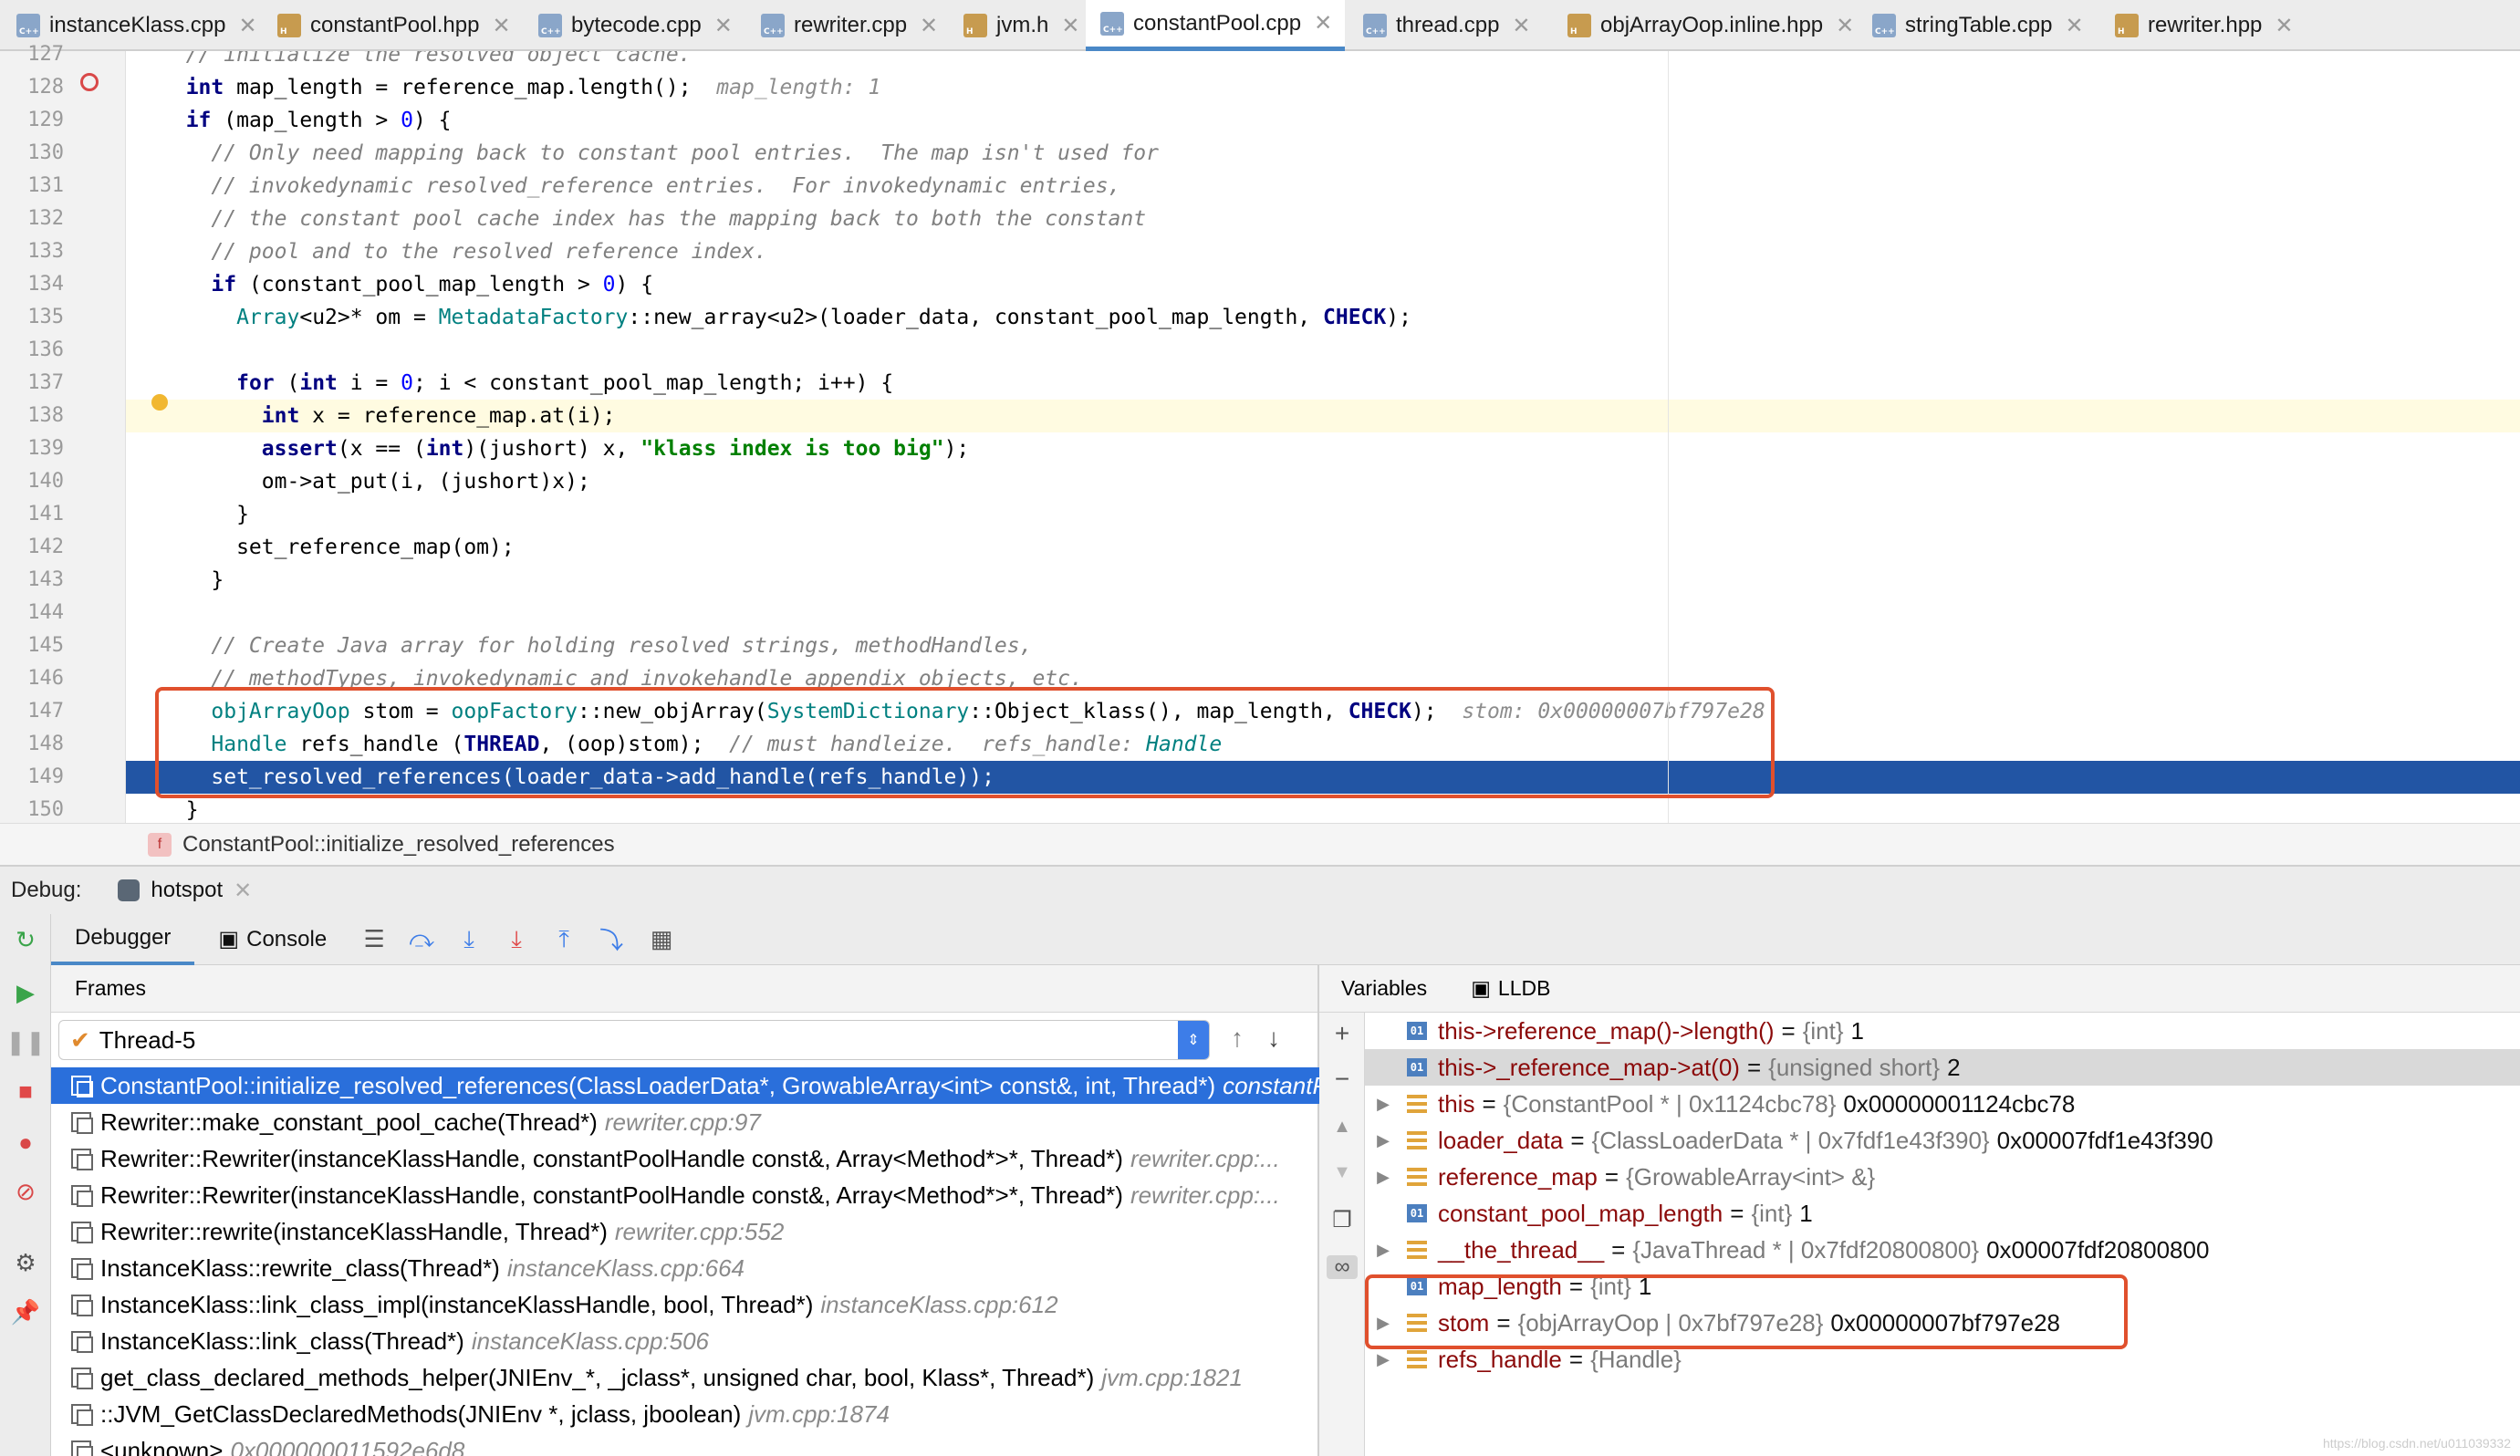 This screenshot has height=1456, width=2520. What do you see at coordinates (469, 939) in the screenshot?
I see `step-into-icon: ⤓` at bounding box center [469, 939].